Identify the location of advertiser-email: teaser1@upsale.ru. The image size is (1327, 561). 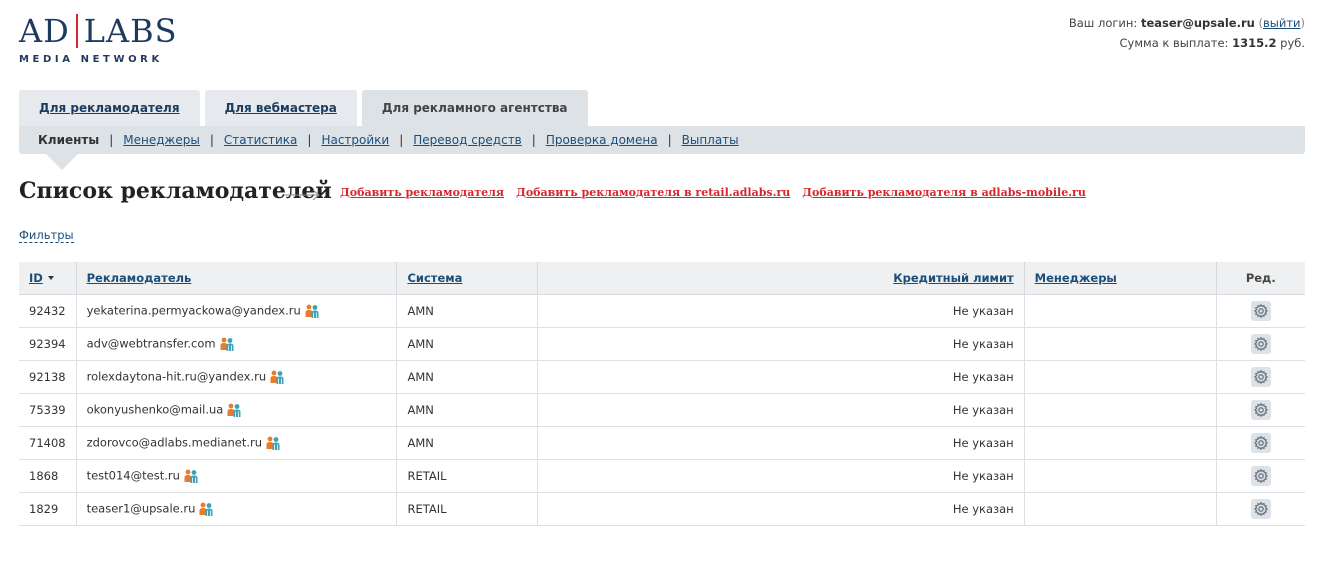
(141, 508).